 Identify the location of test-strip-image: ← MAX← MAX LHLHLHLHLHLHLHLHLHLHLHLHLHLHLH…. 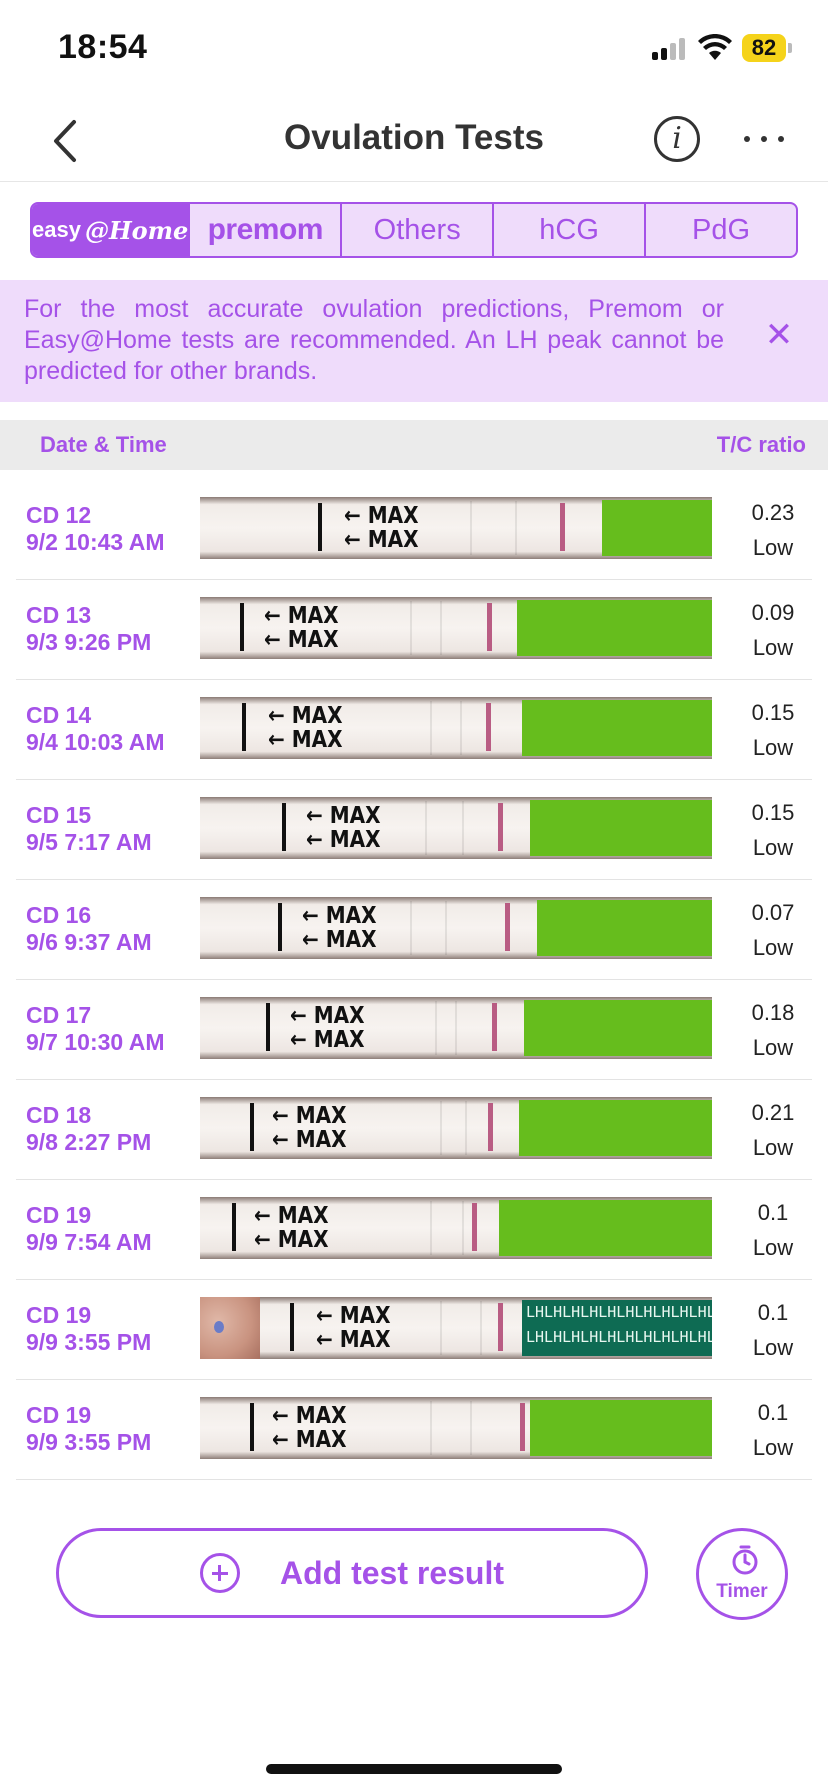
(456, 1328).